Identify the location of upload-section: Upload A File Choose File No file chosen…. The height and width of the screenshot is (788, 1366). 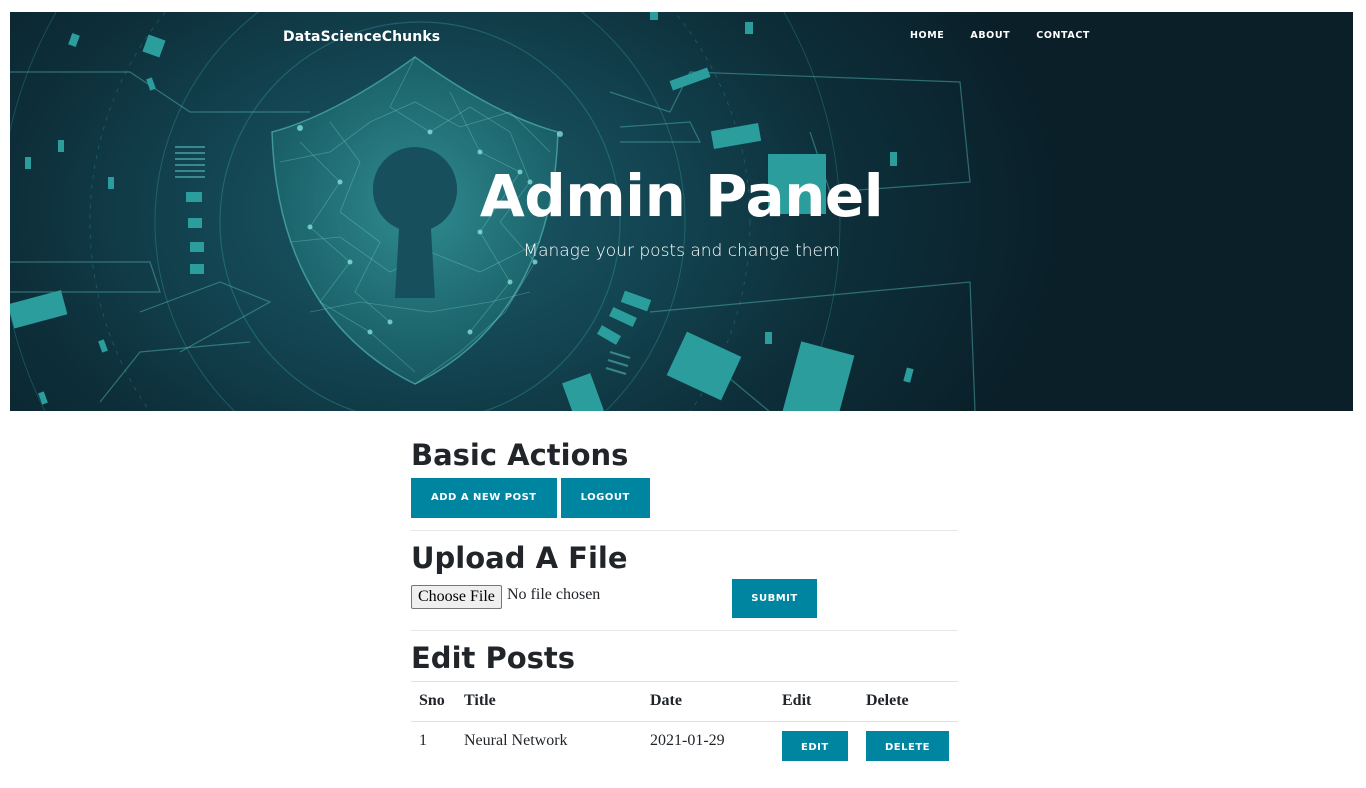
(684, 579).